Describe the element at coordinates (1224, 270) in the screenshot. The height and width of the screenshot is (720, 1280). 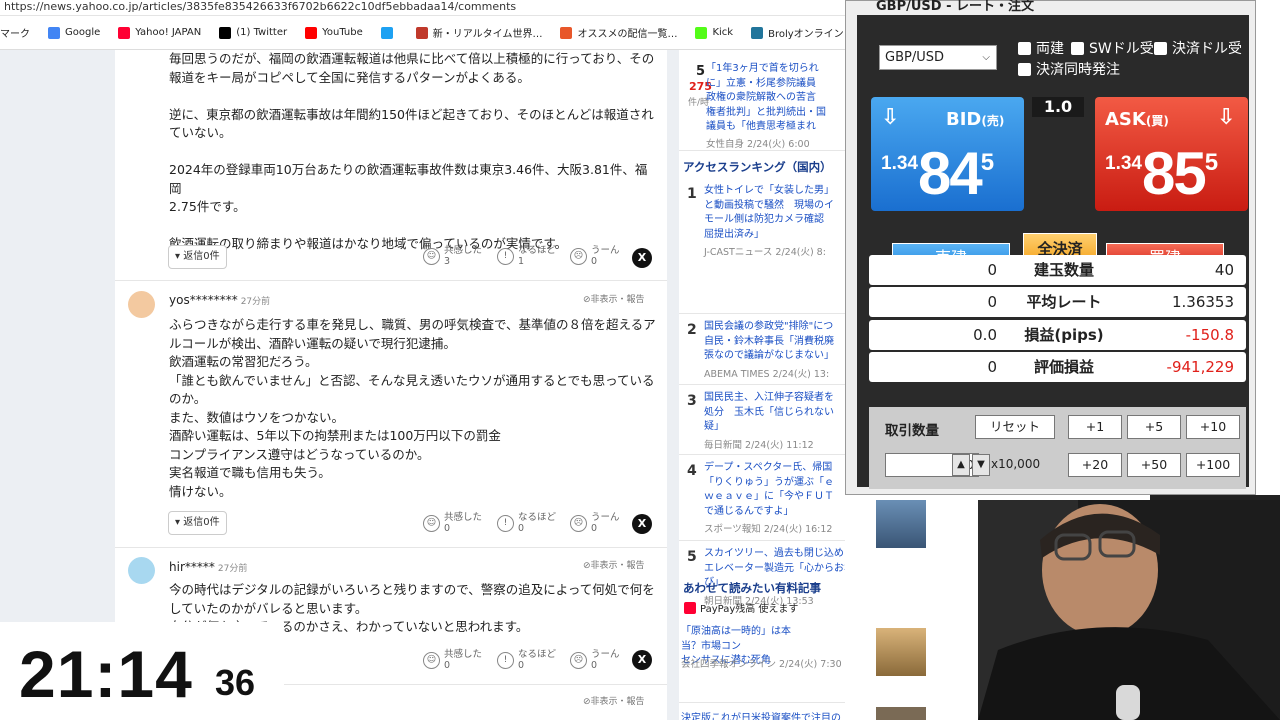
I see `buy-side-value: 40` at that location.